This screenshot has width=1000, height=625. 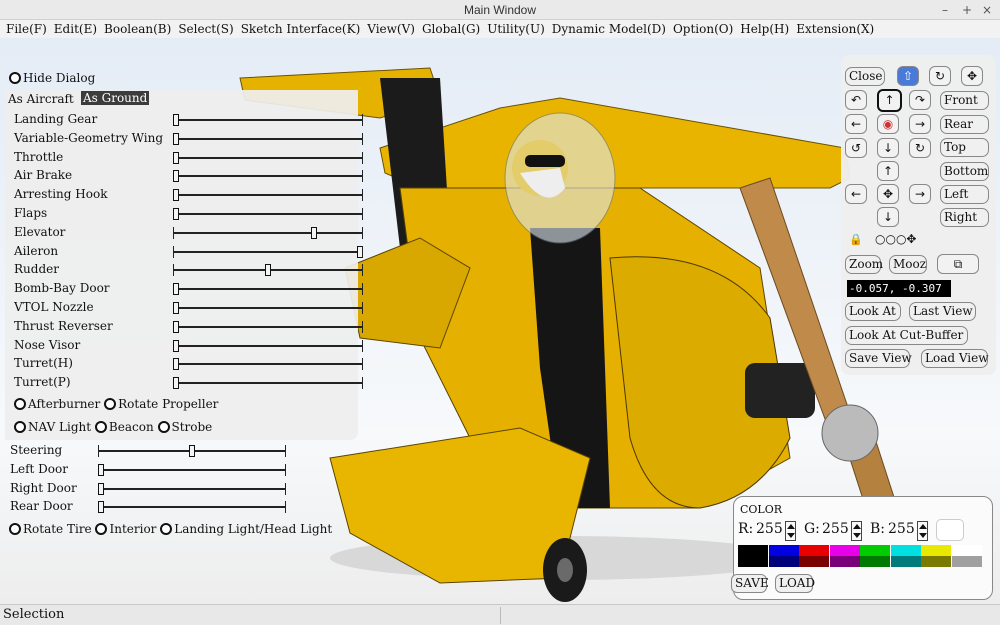 What do you see at coordinates (176, 176) in the screenshot?
I see `slider-thumb-air-brake` at bounding box center [176, 176].